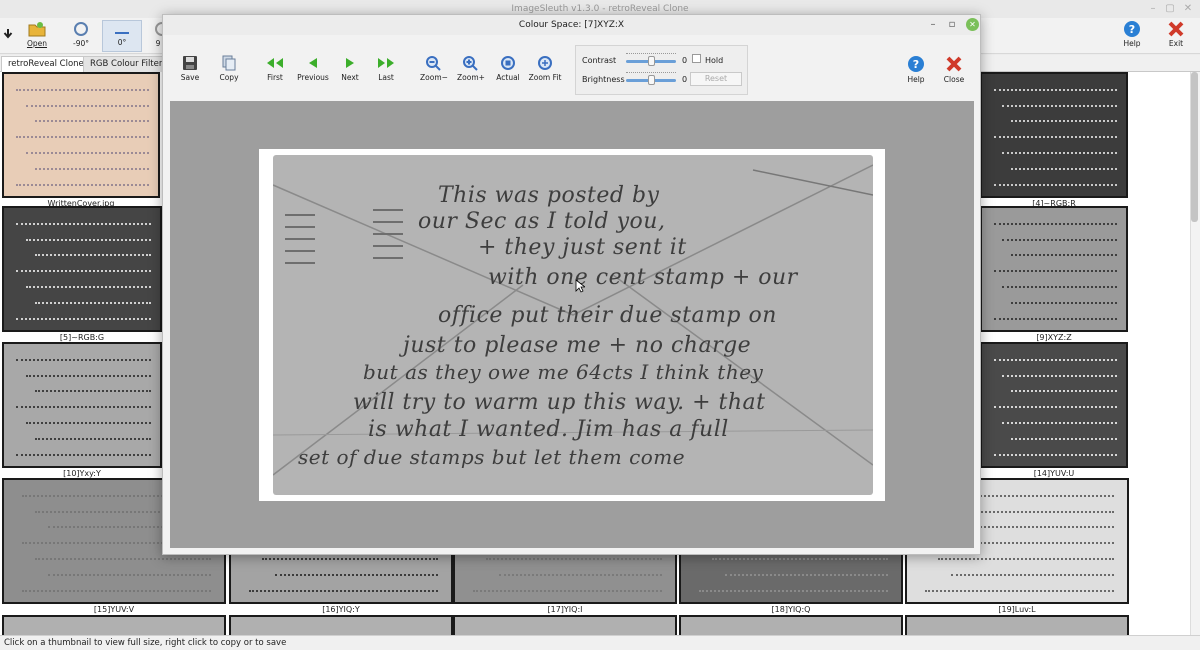 This screenshot has height=650, width=1200. Describe the element at coordinates (577, 345) in the screenshot. I see `handwriting-line: just to please me + no charge` at that location.